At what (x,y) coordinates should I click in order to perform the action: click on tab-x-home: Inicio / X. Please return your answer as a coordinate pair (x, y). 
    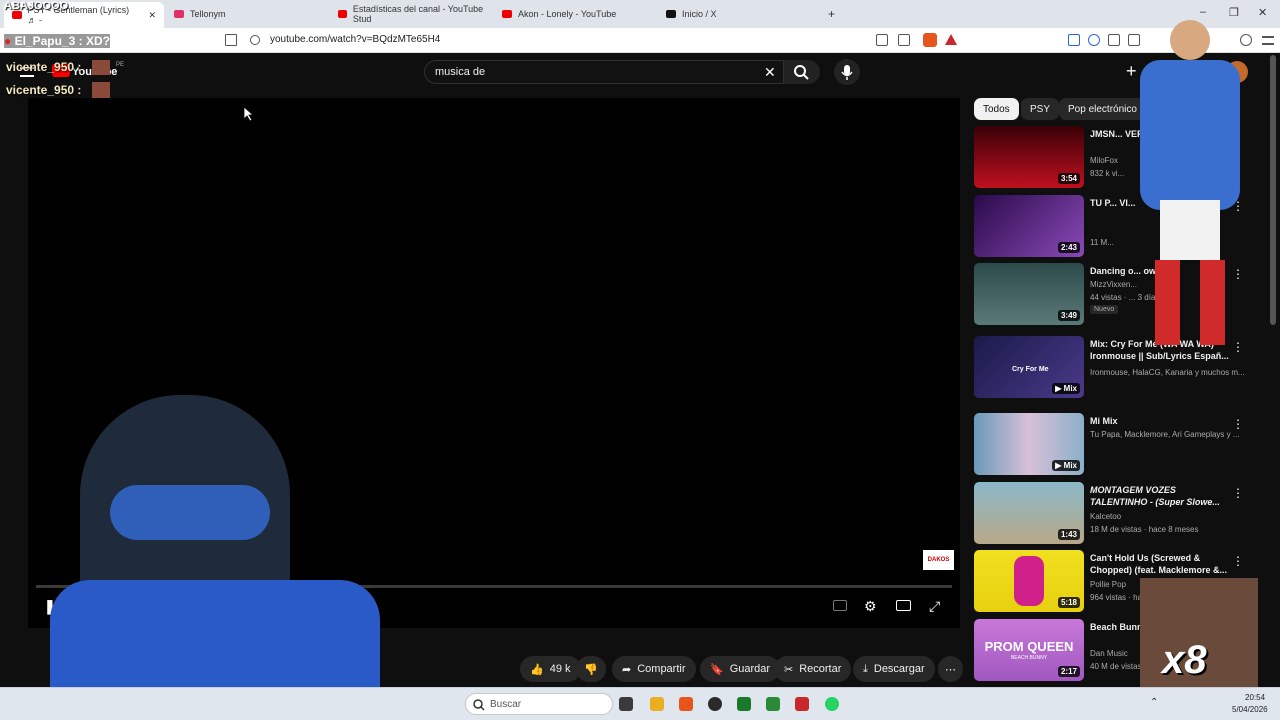
    Looking at the image, I should click on (741, 14).